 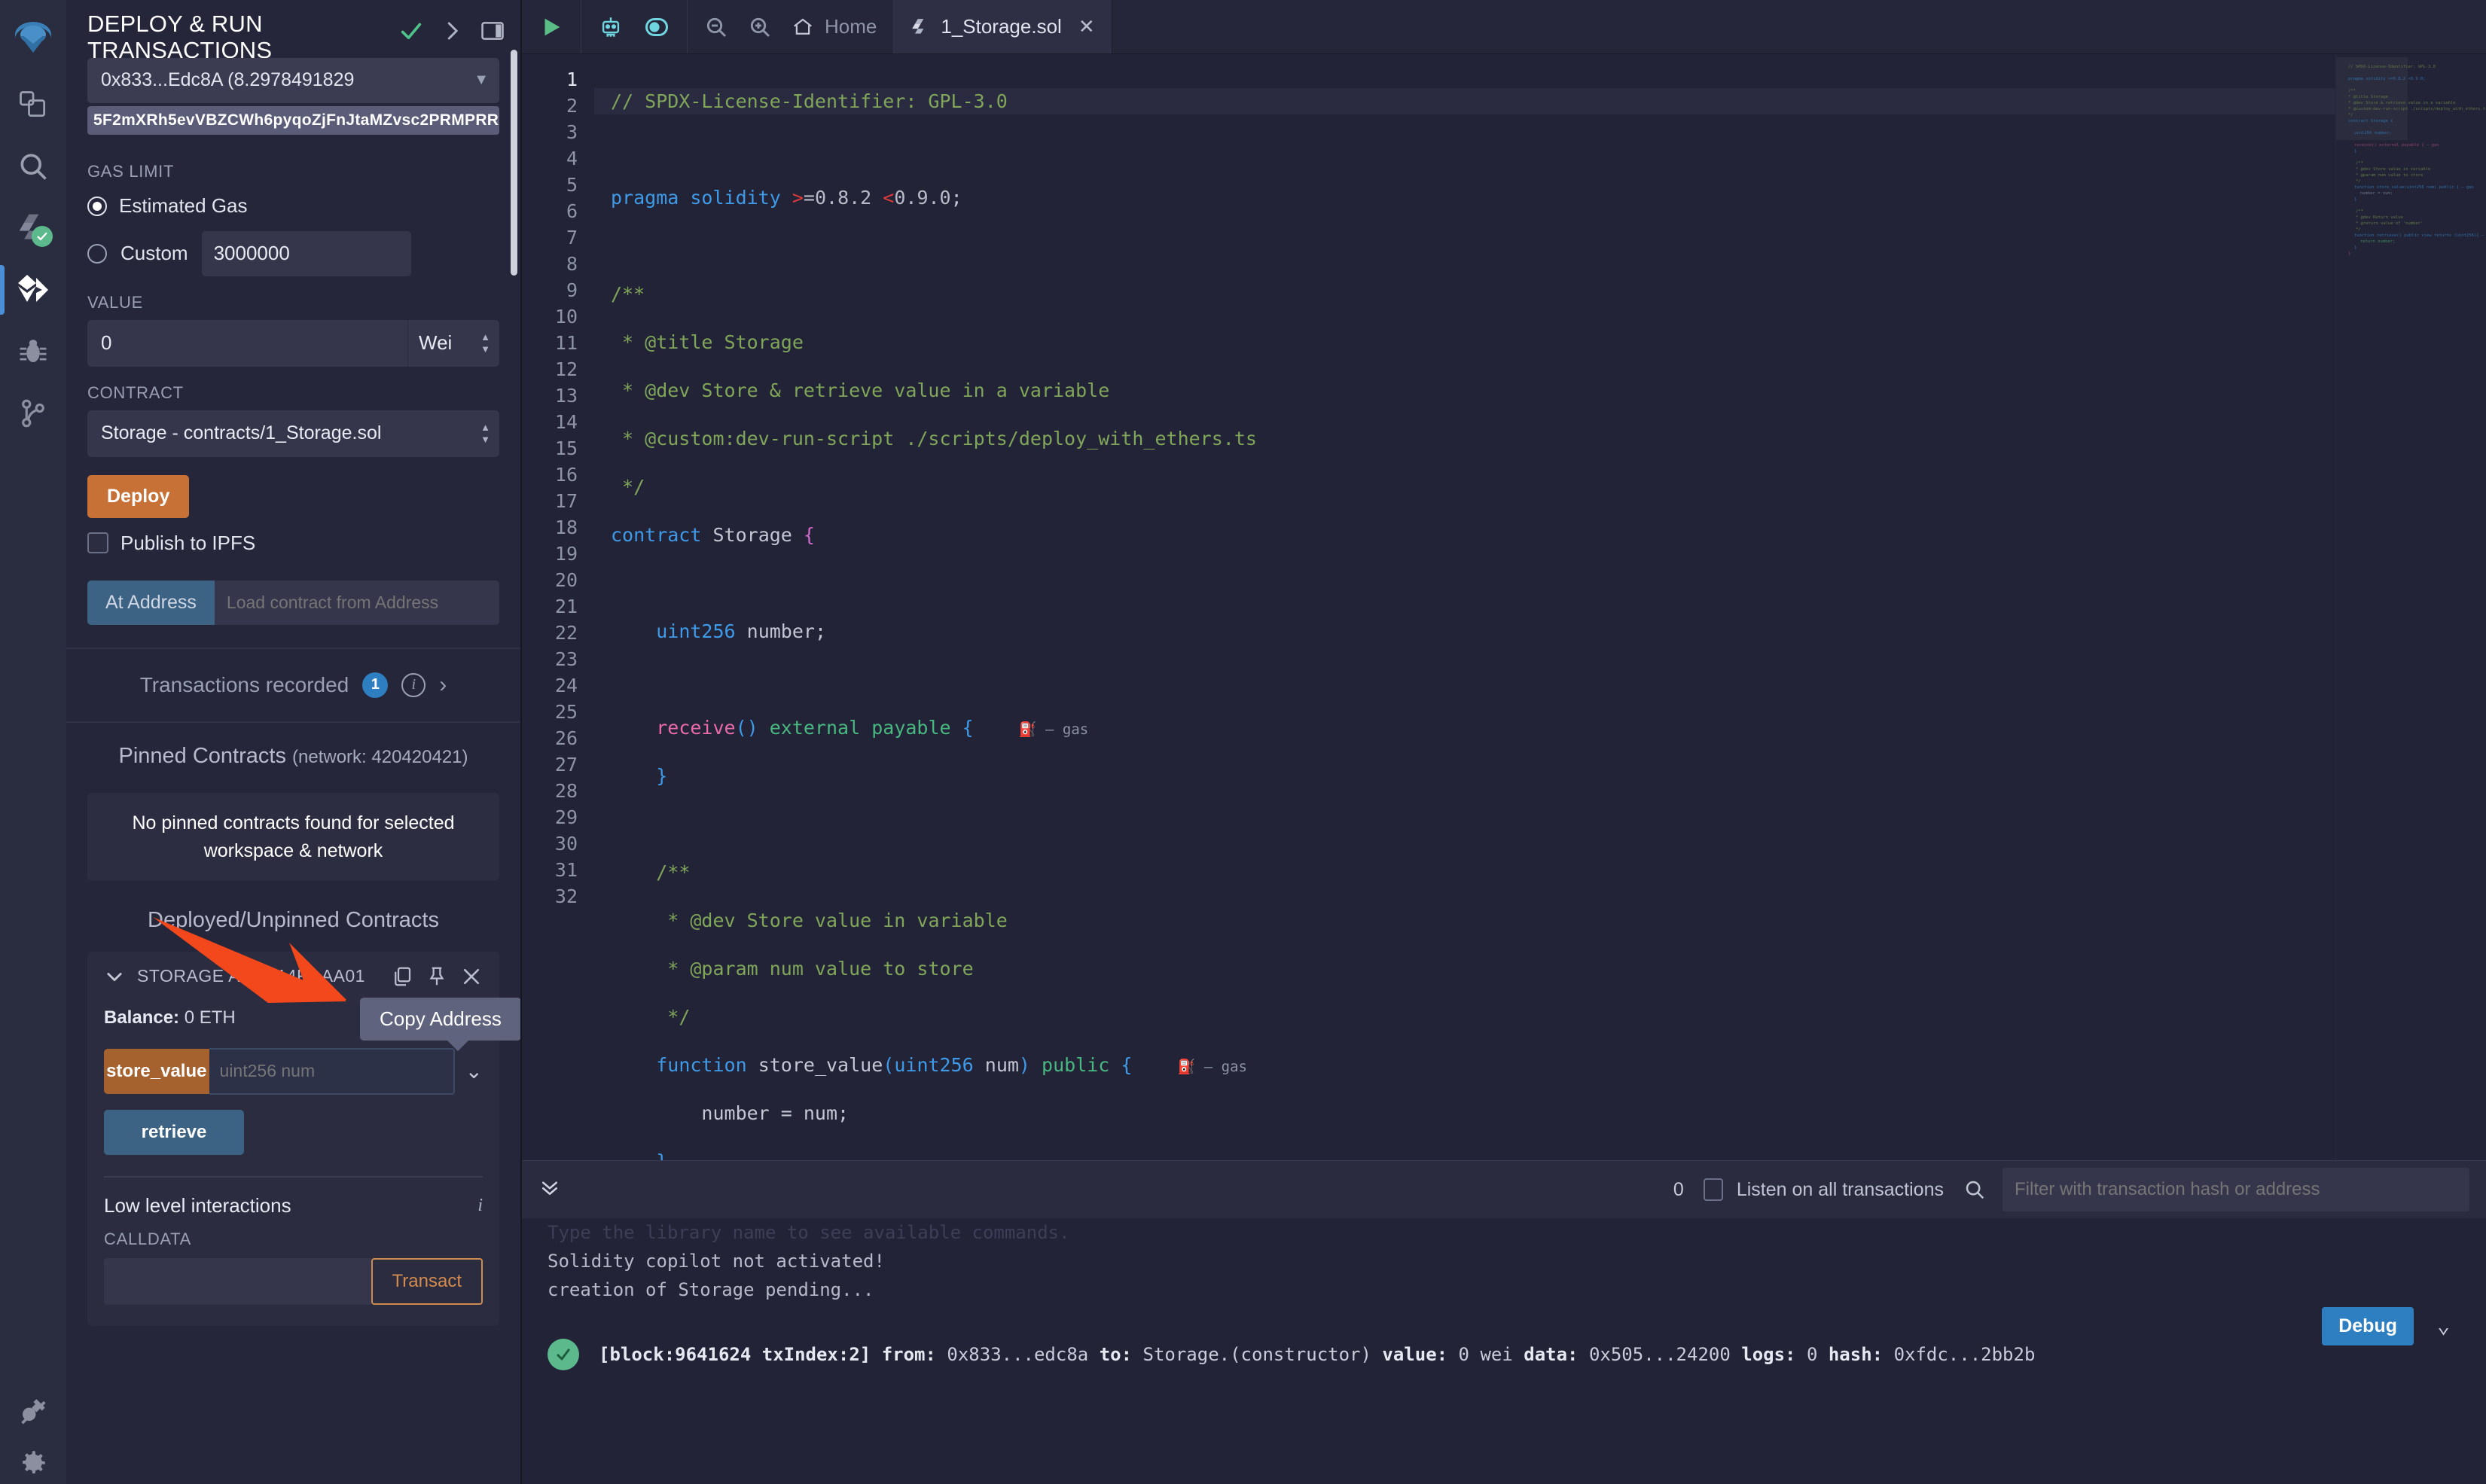 I want to click on value-unit-select: Wei ▲ ▼, so click(x=453, y=343).